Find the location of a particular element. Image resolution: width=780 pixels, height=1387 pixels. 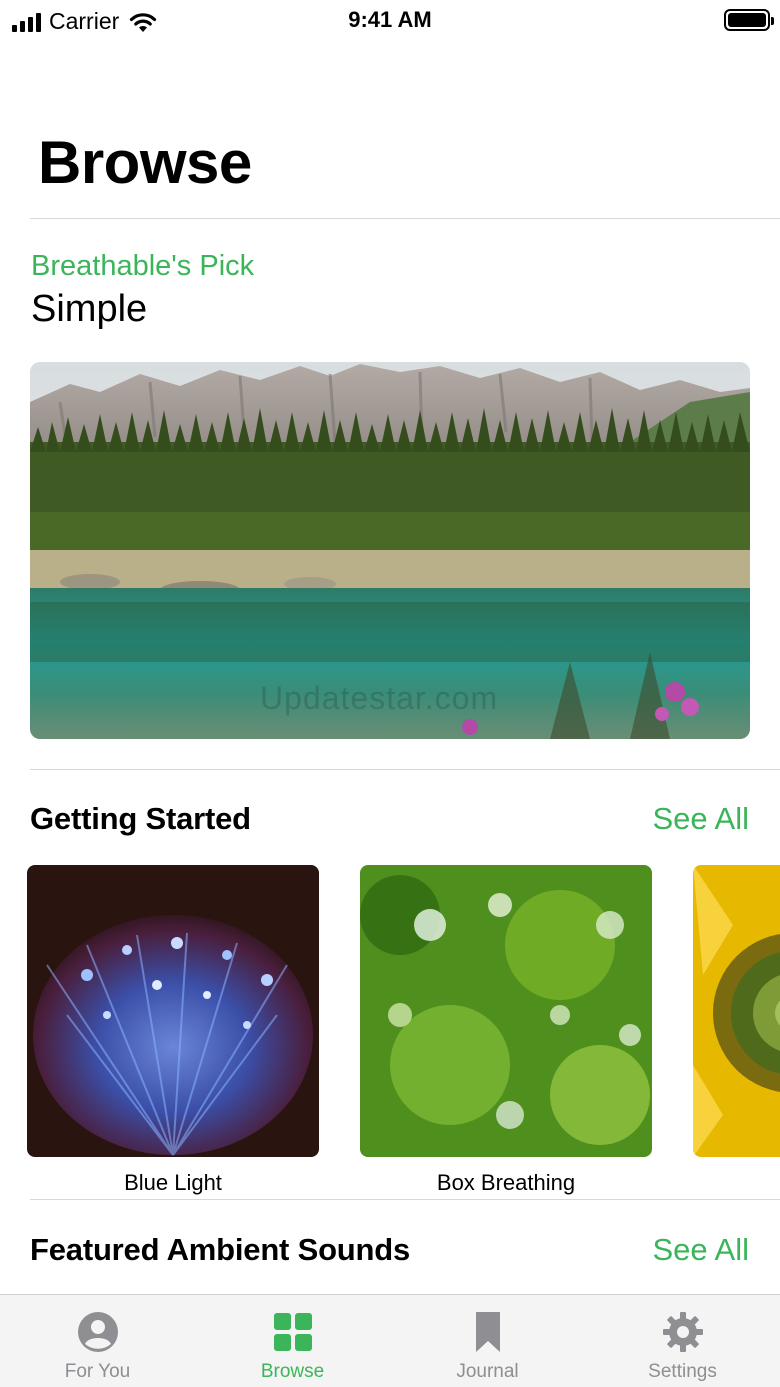

fiber-optic-image is located at coordinates (173, 1011).